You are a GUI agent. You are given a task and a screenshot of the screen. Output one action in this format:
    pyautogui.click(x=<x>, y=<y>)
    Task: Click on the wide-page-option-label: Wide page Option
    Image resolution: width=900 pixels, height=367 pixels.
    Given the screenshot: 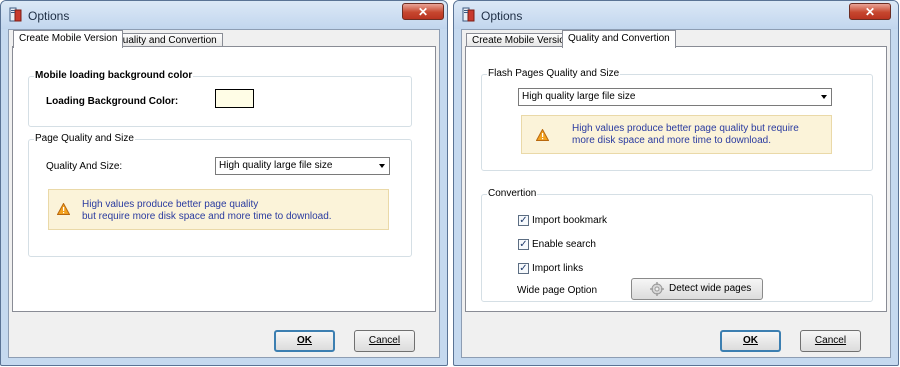 What is the action you would take?
    pyautogui.click(x=557, y=290)
    